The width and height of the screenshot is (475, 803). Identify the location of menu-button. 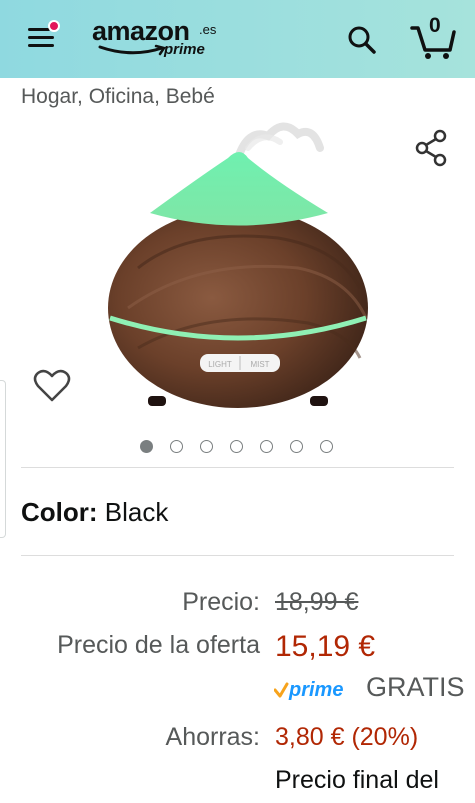
(42, 38).